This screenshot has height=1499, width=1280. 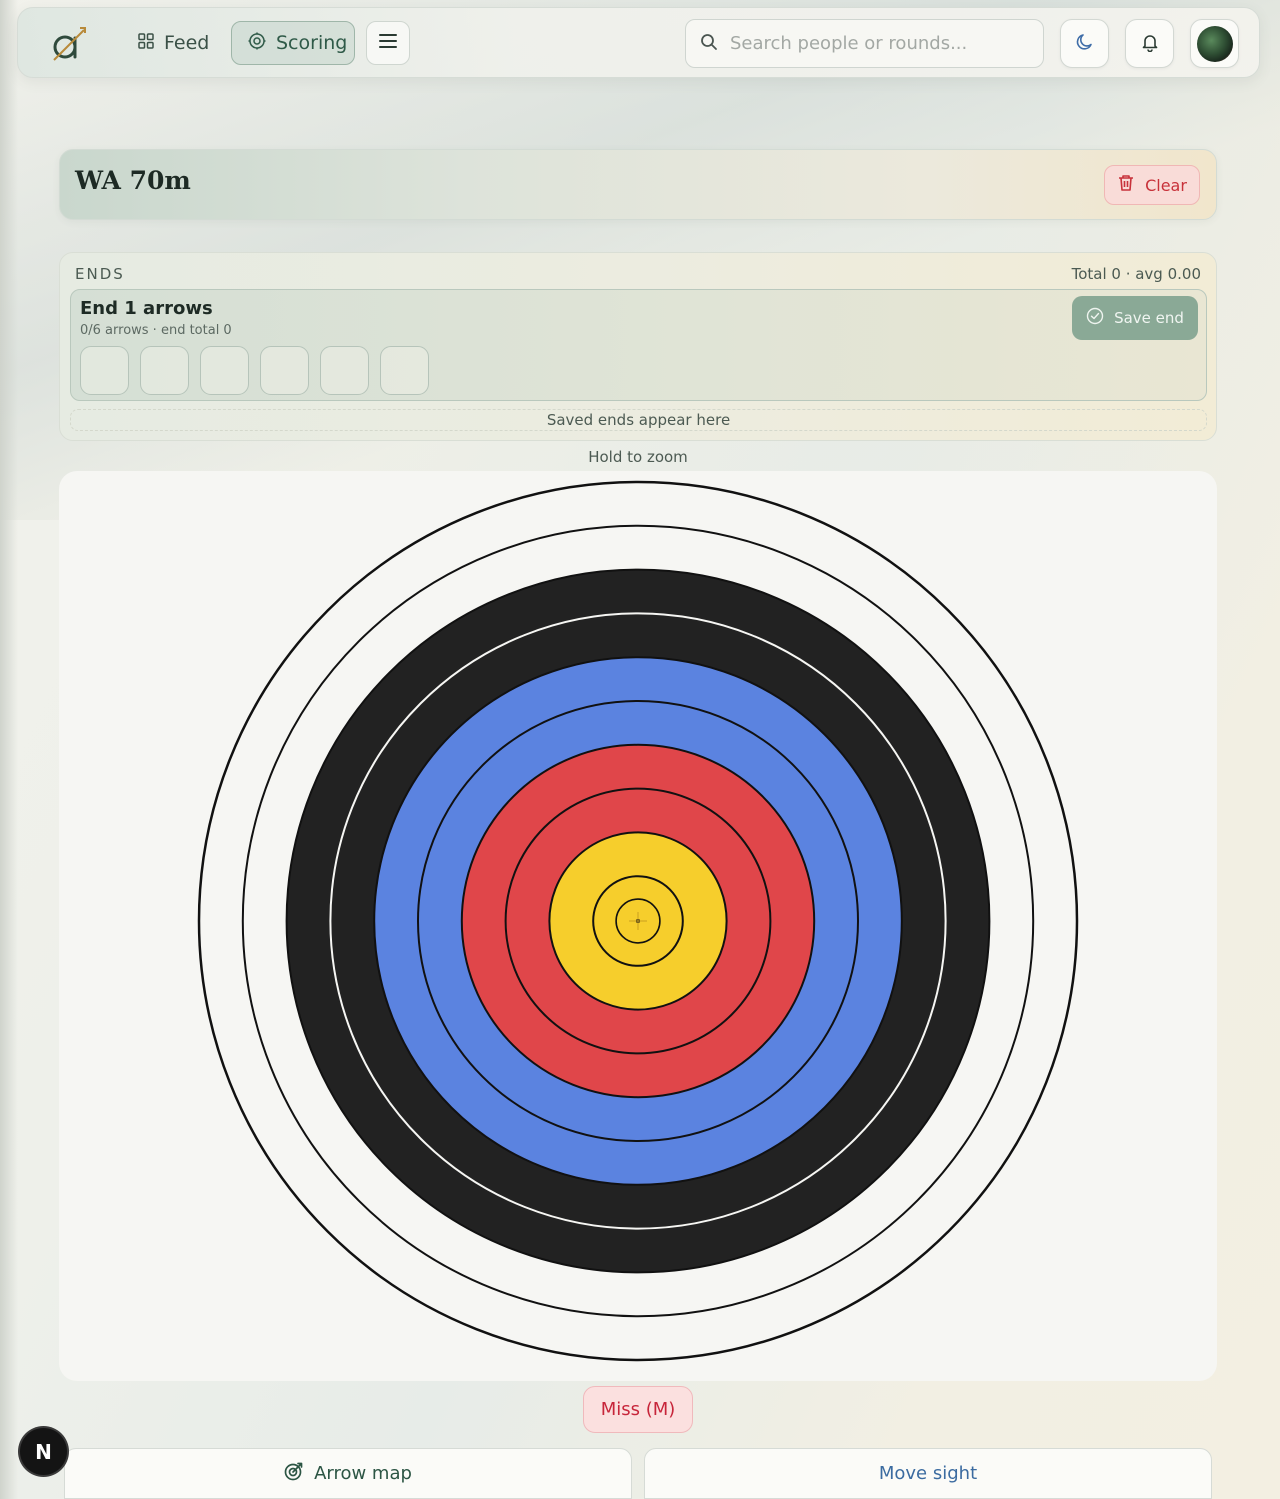 I want to click on menu-button, so click(x=388, y=43).